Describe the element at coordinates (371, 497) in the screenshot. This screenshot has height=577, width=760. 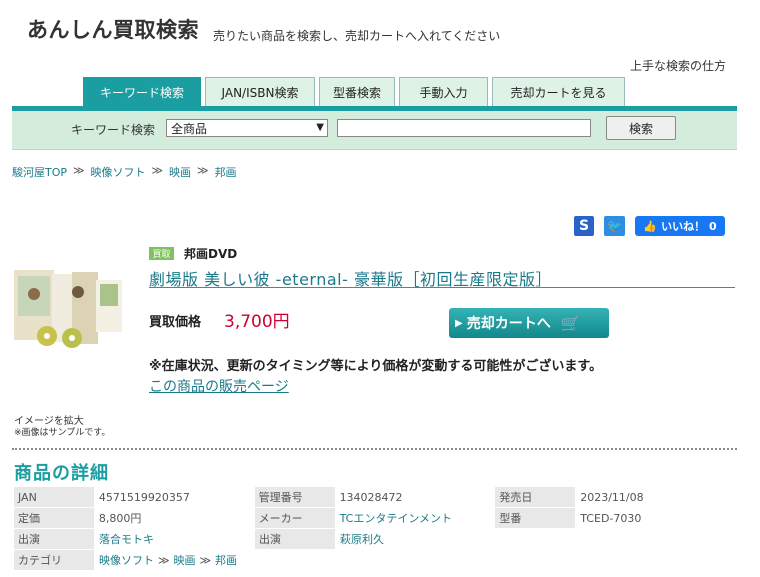
I see `detail-value: 134028472` at that location.